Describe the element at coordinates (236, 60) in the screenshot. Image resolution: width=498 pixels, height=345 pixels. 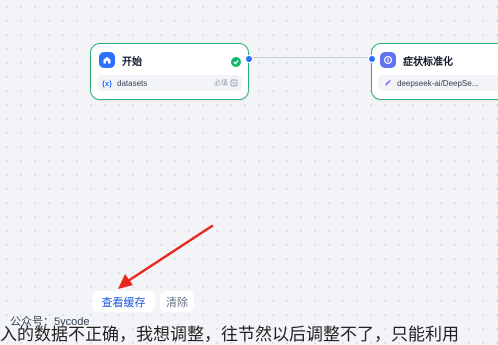
I see `check-circle-icon` at that location.